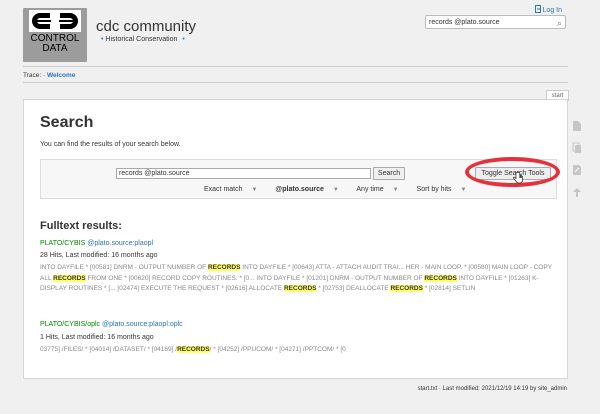 The height and width of the screenshot is (414, 600). What do you see at coordinates (449, 288) in the screenshot?
I see `snippet-text: * [02814] SETLIN` at bounding box center [449, 288].